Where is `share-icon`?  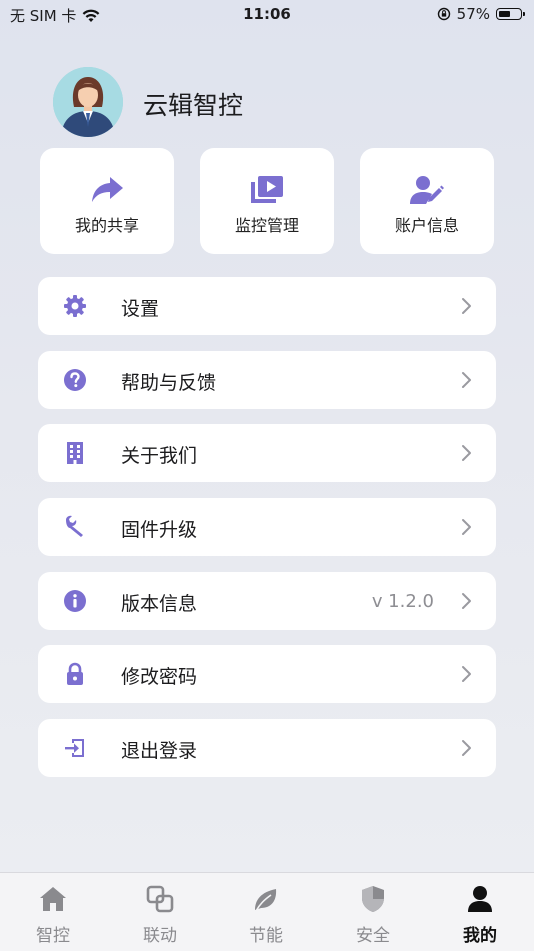
share-icon is located at coordinates (107, 189).